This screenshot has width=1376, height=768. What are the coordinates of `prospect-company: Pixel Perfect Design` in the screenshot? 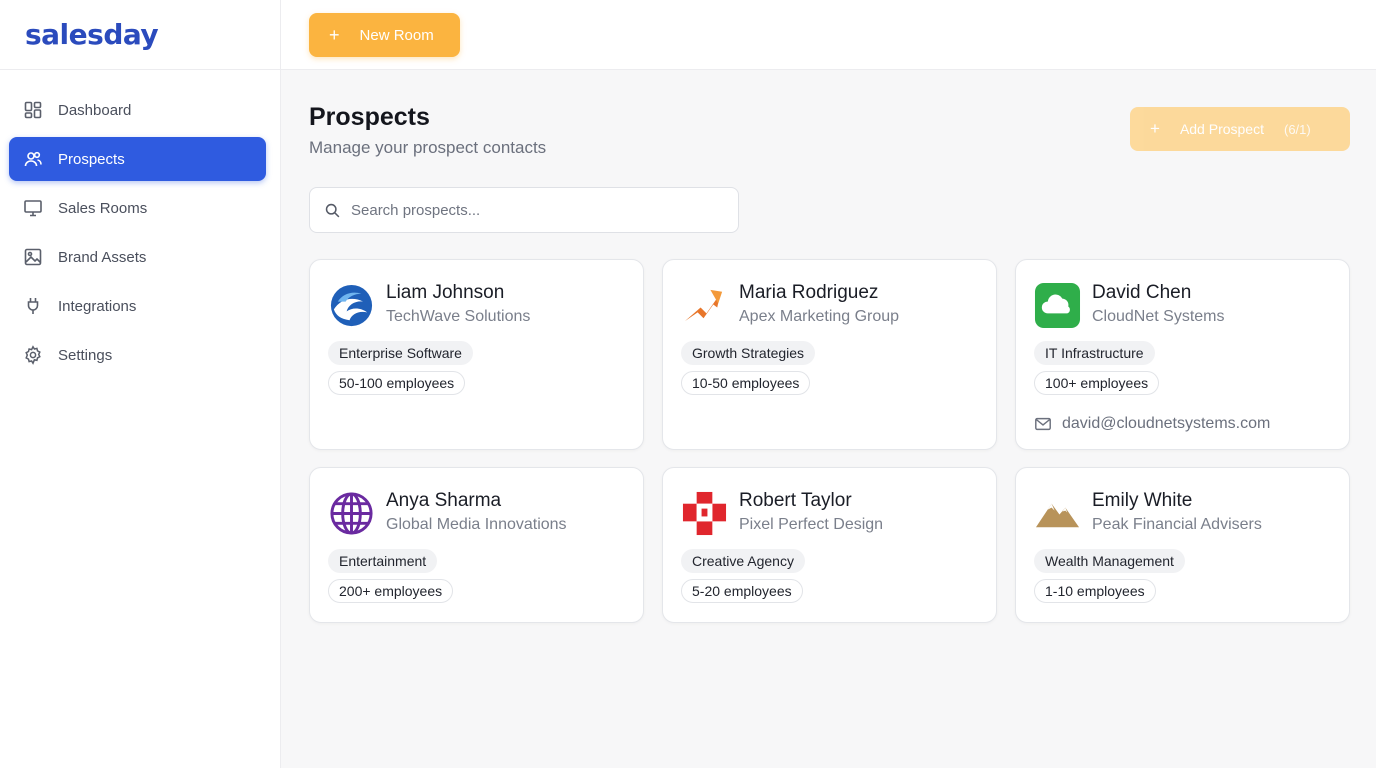 It's located at (811, 524).